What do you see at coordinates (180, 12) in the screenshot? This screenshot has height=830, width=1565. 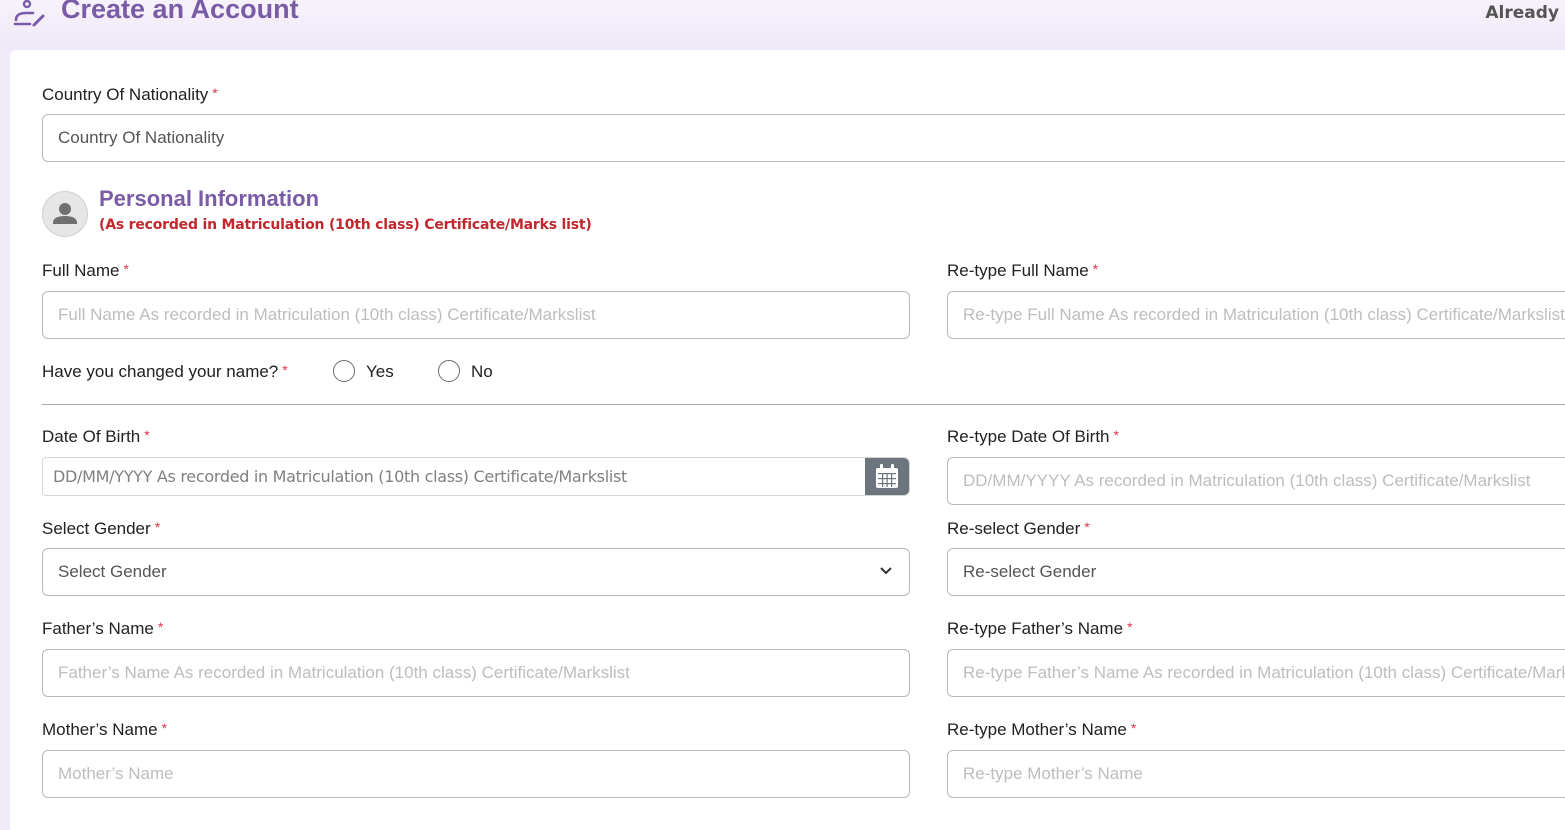 I see `page-title: Create an Account` at bounding box center [180, 12].